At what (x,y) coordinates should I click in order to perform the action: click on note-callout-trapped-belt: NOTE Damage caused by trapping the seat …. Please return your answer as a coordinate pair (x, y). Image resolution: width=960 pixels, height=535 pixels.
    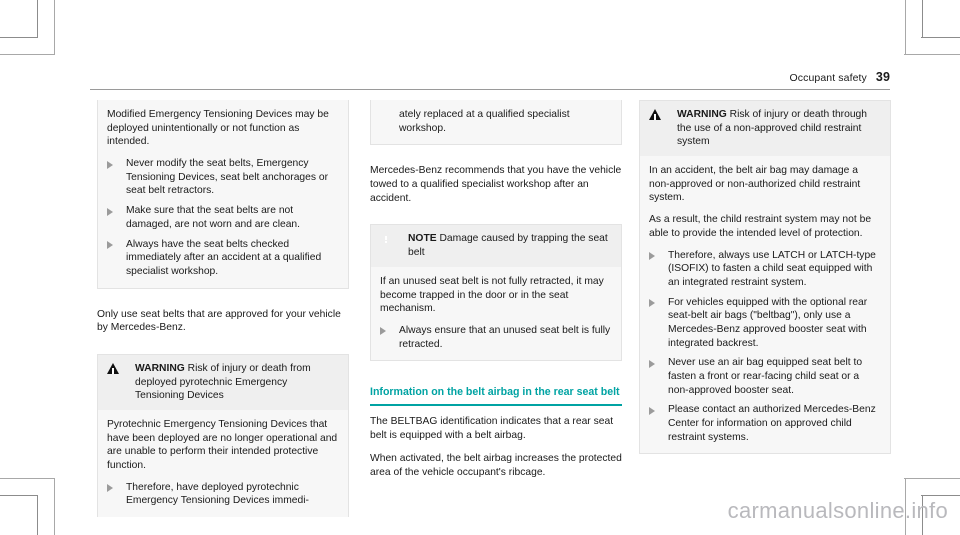
    Looking at the image, I should click on (496, 293).